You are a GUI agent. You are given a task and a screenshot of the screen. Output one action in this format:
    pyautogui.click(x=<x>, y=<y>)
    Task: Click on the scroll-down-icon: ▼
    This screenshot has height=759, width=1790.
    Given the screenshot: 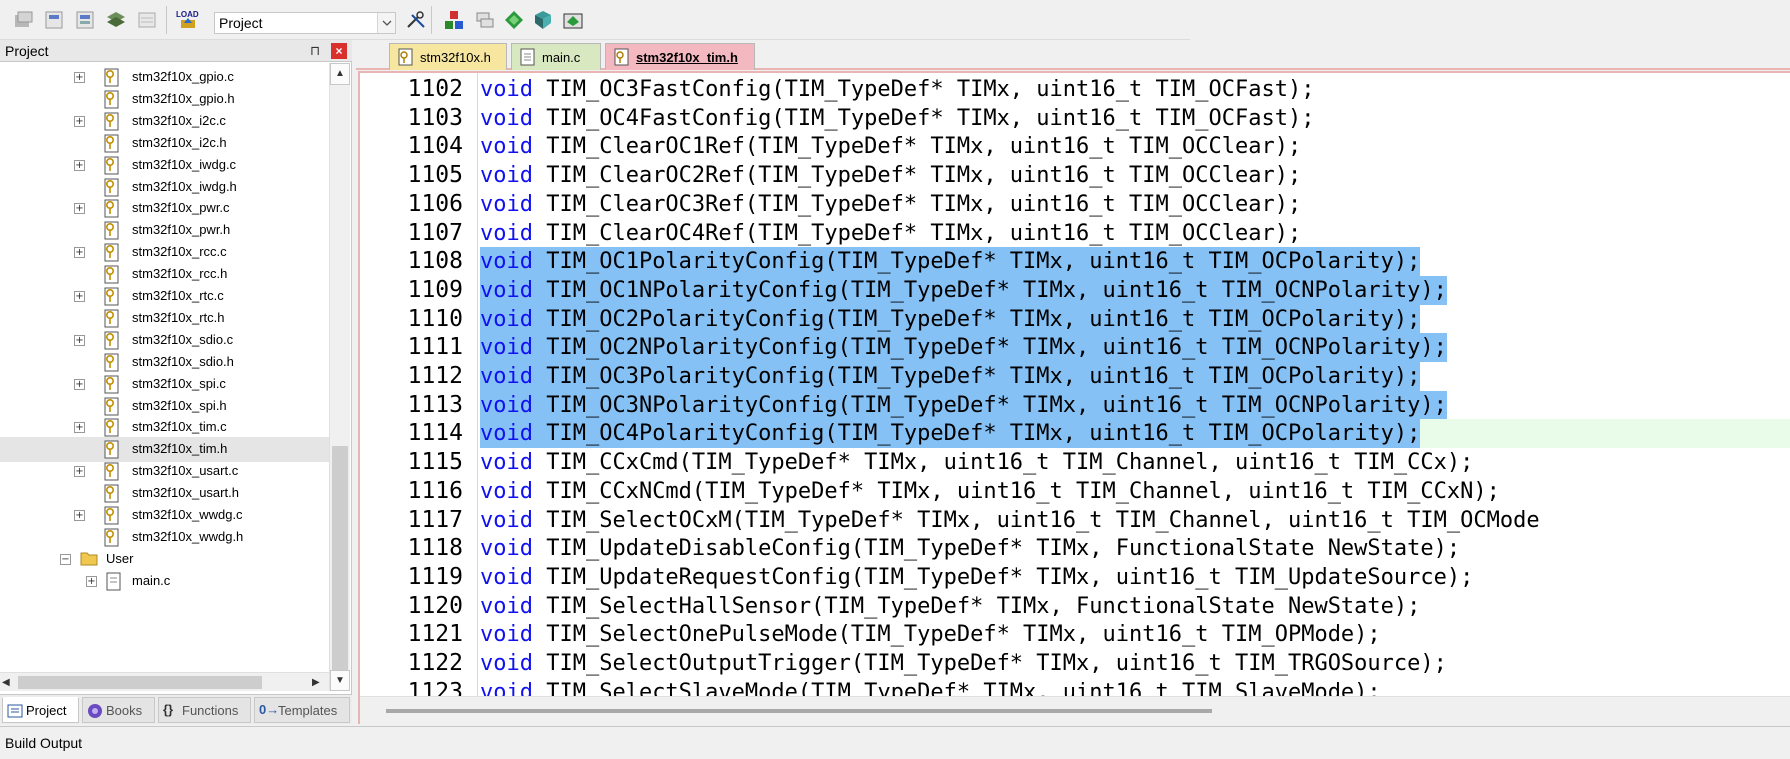 What is the action you would take?
    pyautogui.click(x=340, y=680)
    